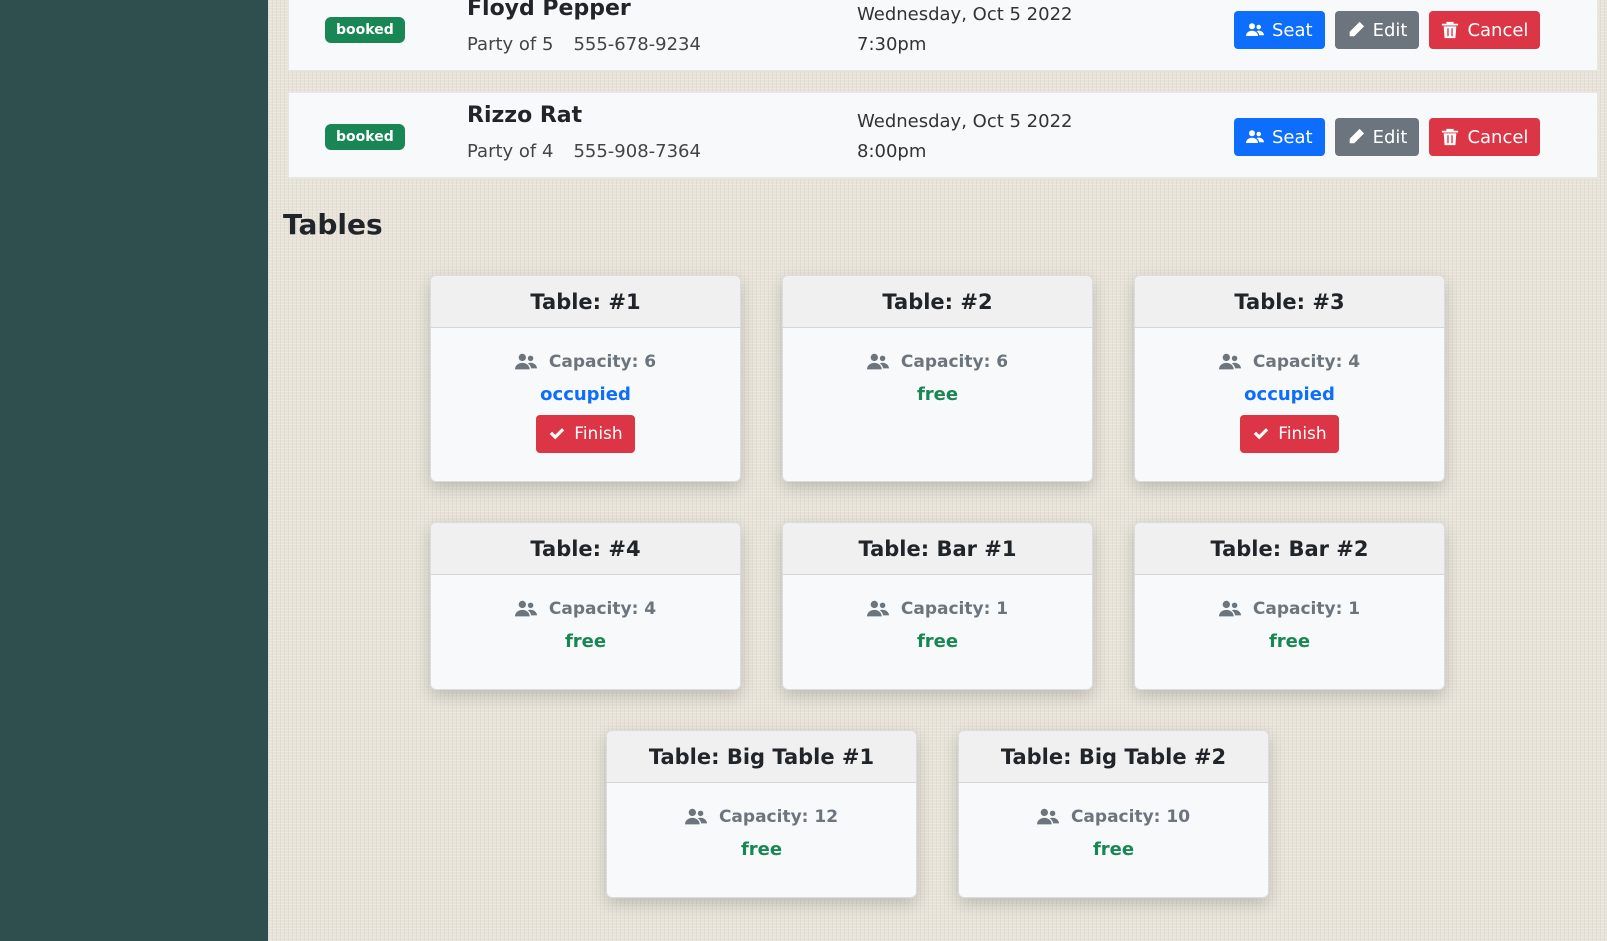  I want to click on reservation-details: Party of 4 555-908-7364, so click(584, 151).